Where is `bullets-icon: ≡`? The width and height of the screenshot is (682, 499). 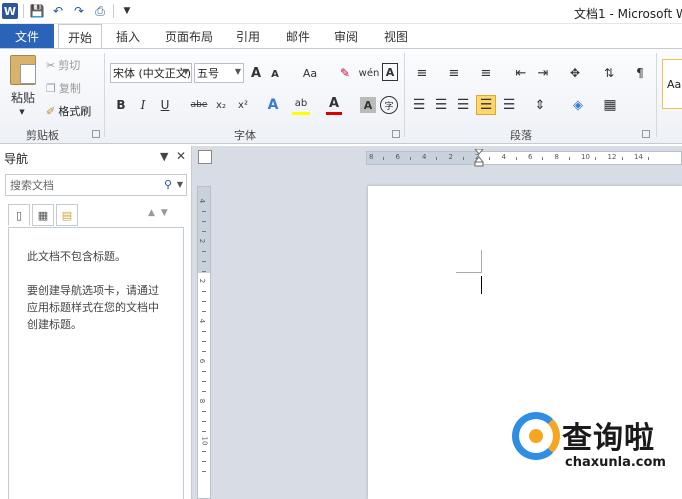
bullets-icon: ≡ is located at coordinates (422, 73).